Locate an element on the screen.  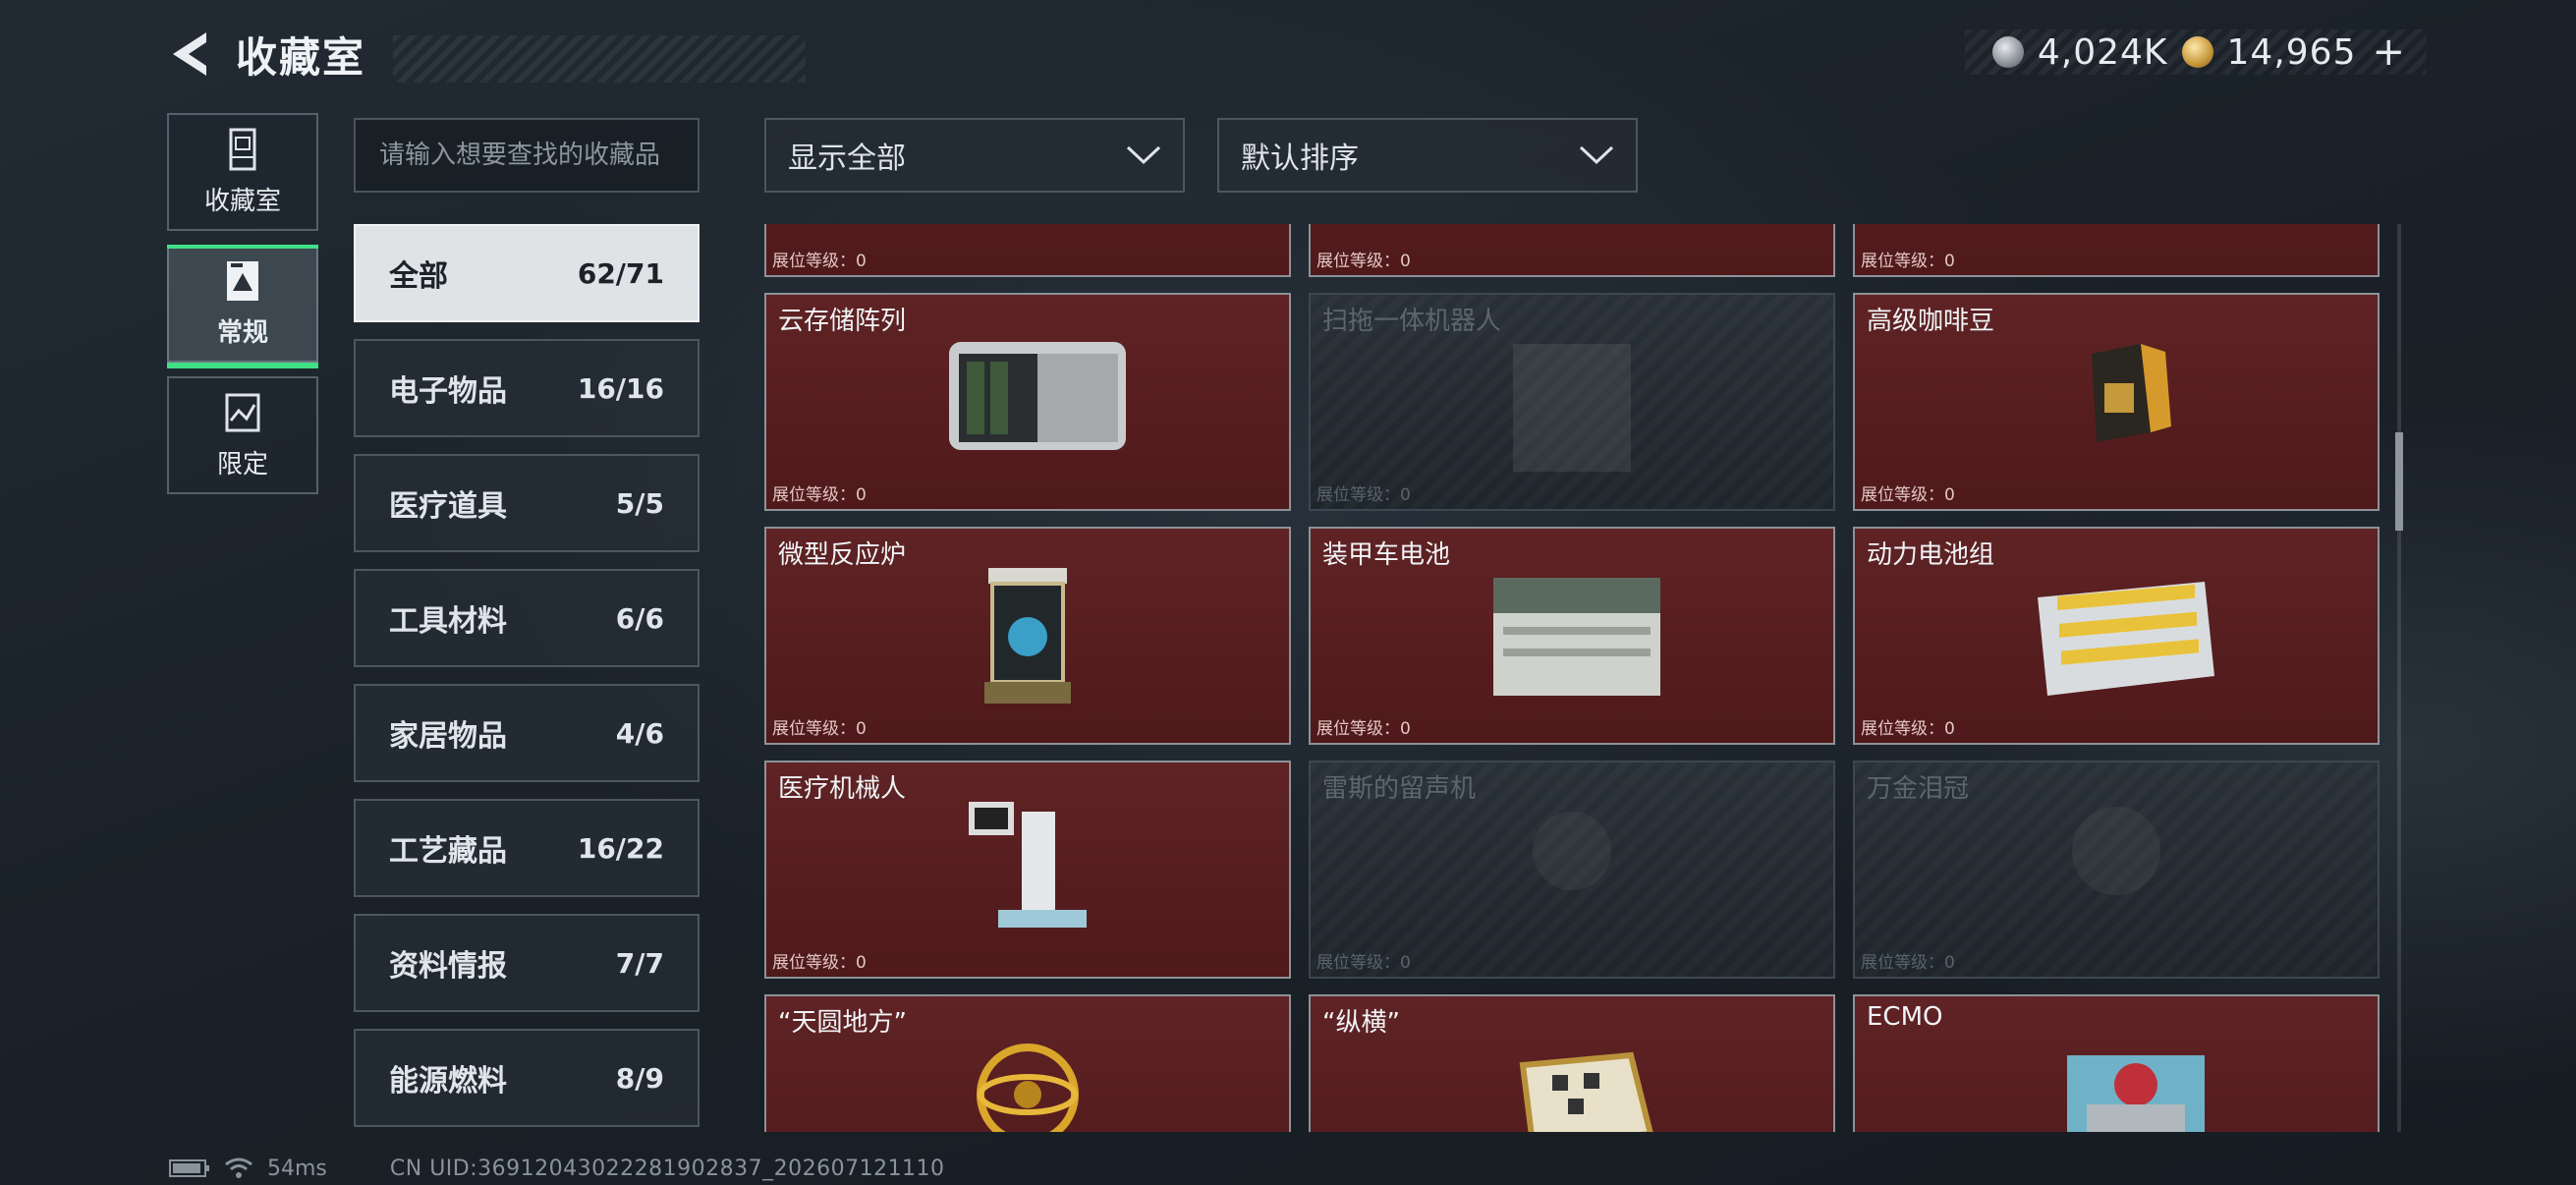
card-title: 万金泪冠 is located at coordinates (1918, 789).